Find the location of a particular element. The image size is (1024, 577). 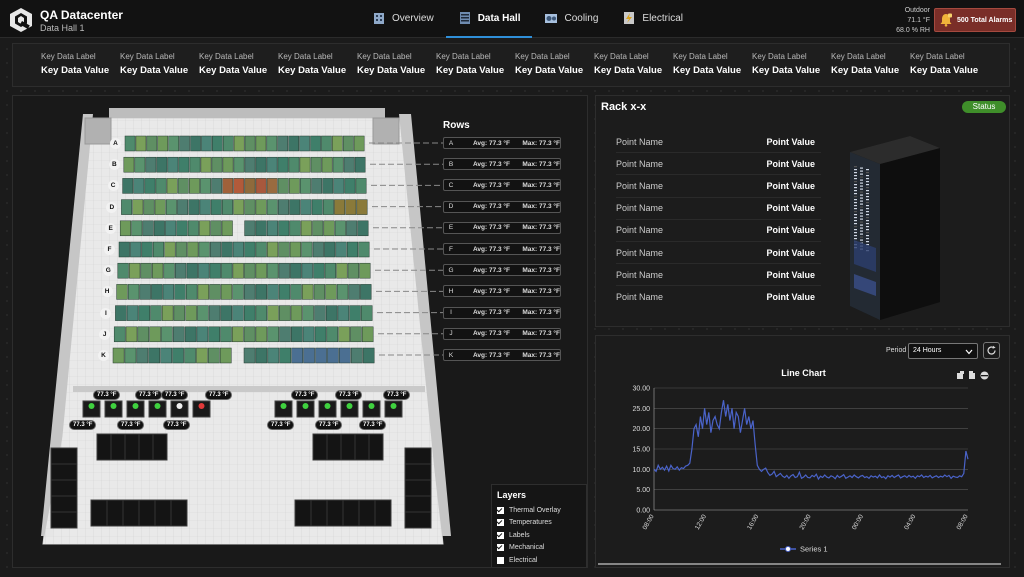

row-summary-item: B Avg: 77.3 °F Max: 77.3 °F is located at coordinates (502, 164).